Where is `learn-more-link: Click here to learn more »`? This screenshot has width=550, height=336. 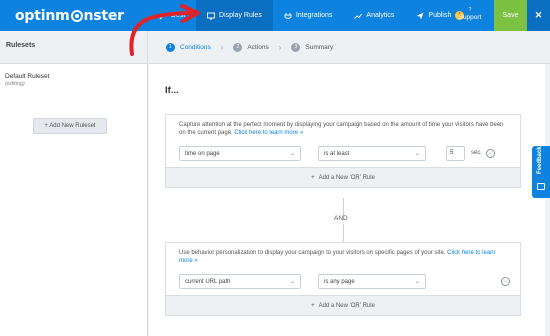 learn-more-link: Click here to learn more » is located at coordinates (268, 133).